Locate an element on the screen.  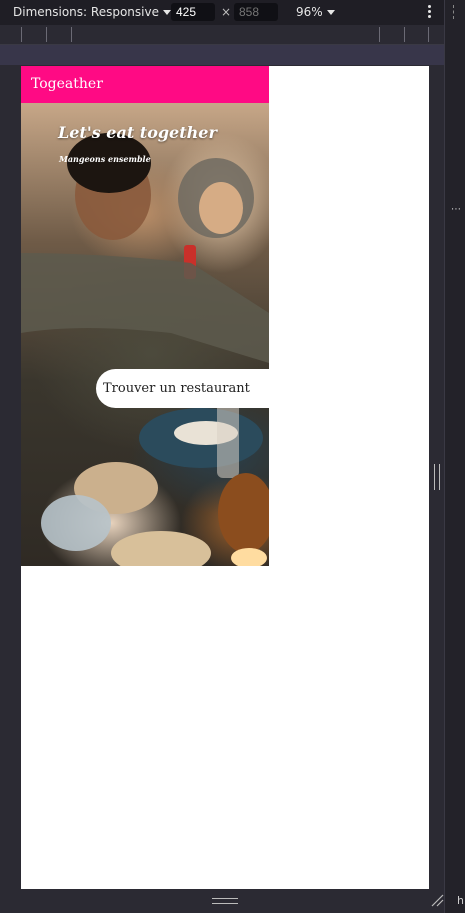
hero-title: Let's eat together is located at coordinates (137, 132).